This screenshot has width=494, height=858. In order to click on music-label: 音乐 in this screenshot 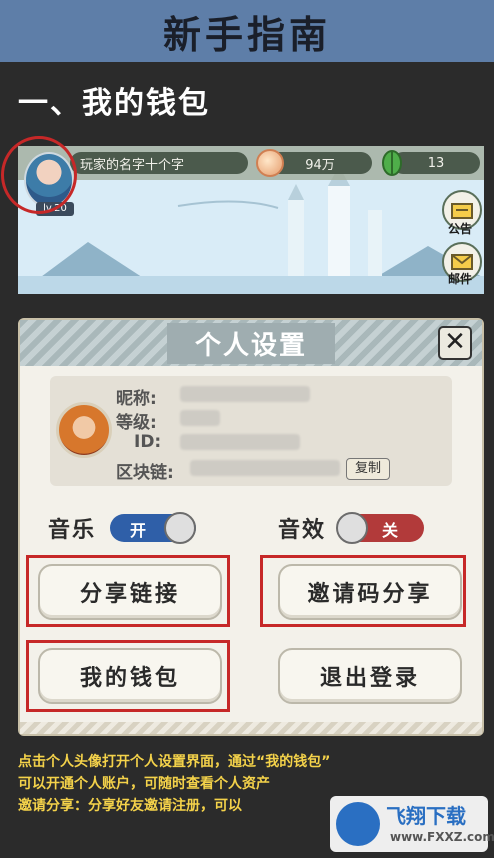, I will do `click(72, 530)`.